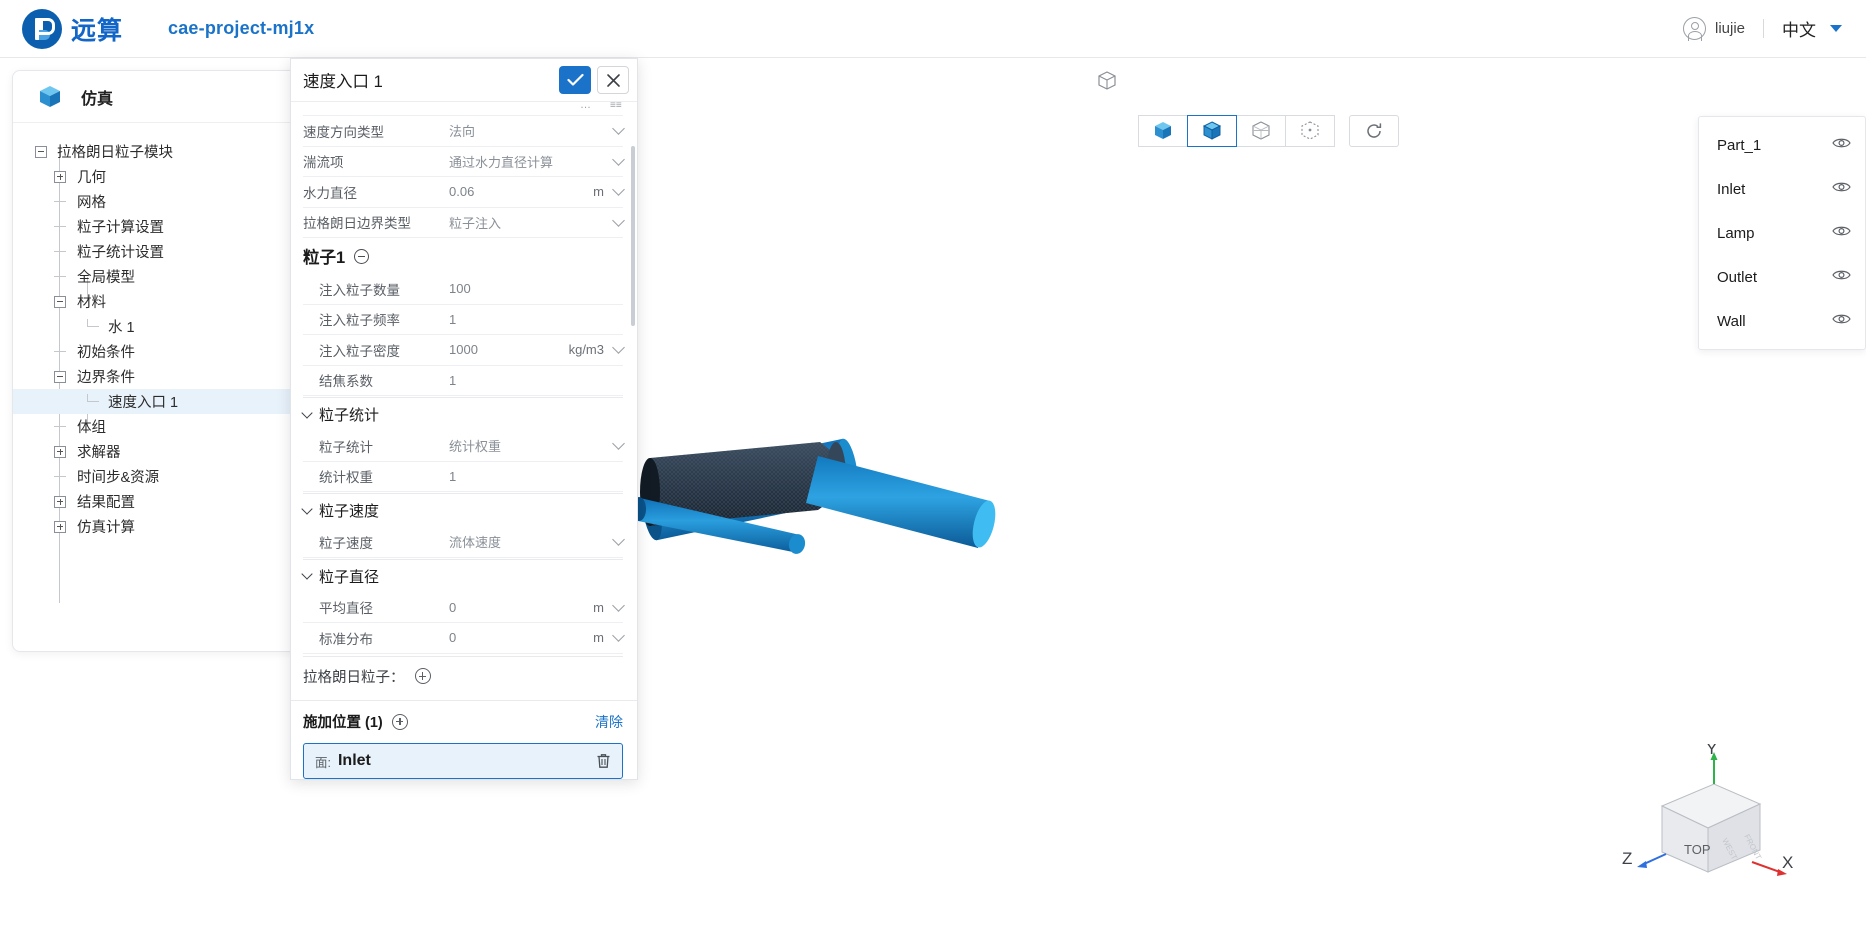 This screenshot has width=1866, height=944. What do you see at coordinates (1799, 28) in the screenshot?
I see `language-label: 中文` at bounding box center [1799, 28].